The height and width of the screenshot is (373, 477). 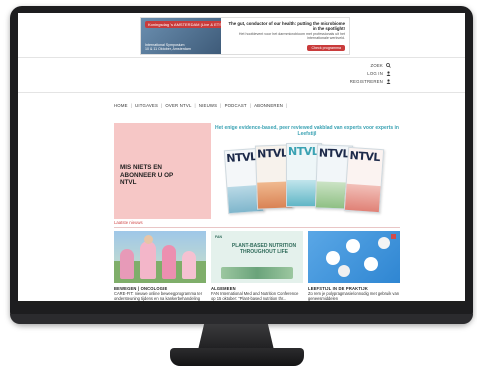 What do you see at coordinates (264, 249) in the screenshot?
I see `news-card-banner: PLANT-BASED NUTRITION THROUGHOUT LIFE` at bounding box center [264, 249].